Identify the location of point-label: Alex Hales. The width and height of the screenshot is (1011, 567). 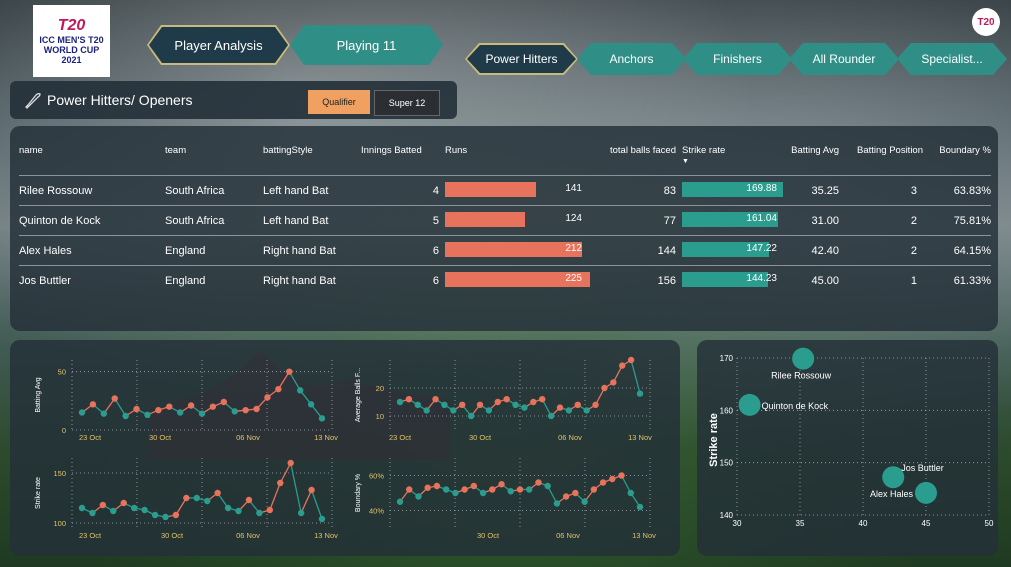
(892, 494).